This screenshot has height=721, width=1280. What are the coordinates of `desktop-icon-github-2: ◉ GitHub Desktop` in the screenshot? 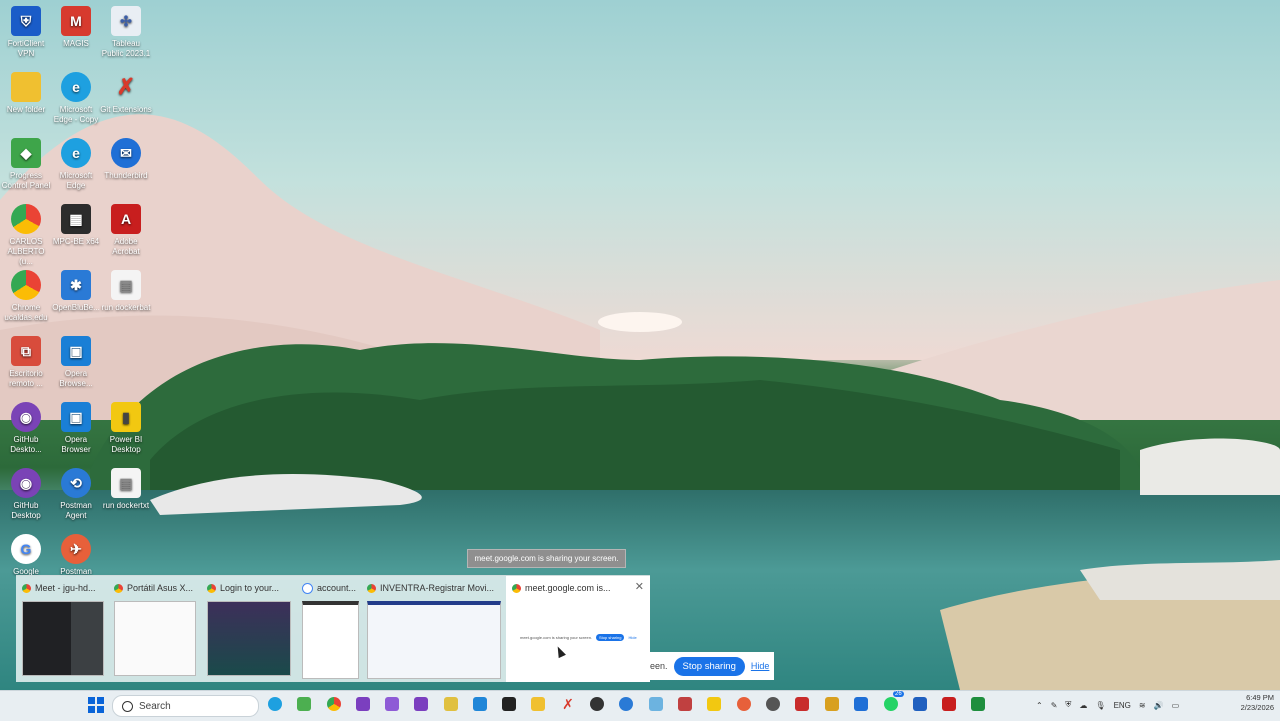 It's located at (26, 498).